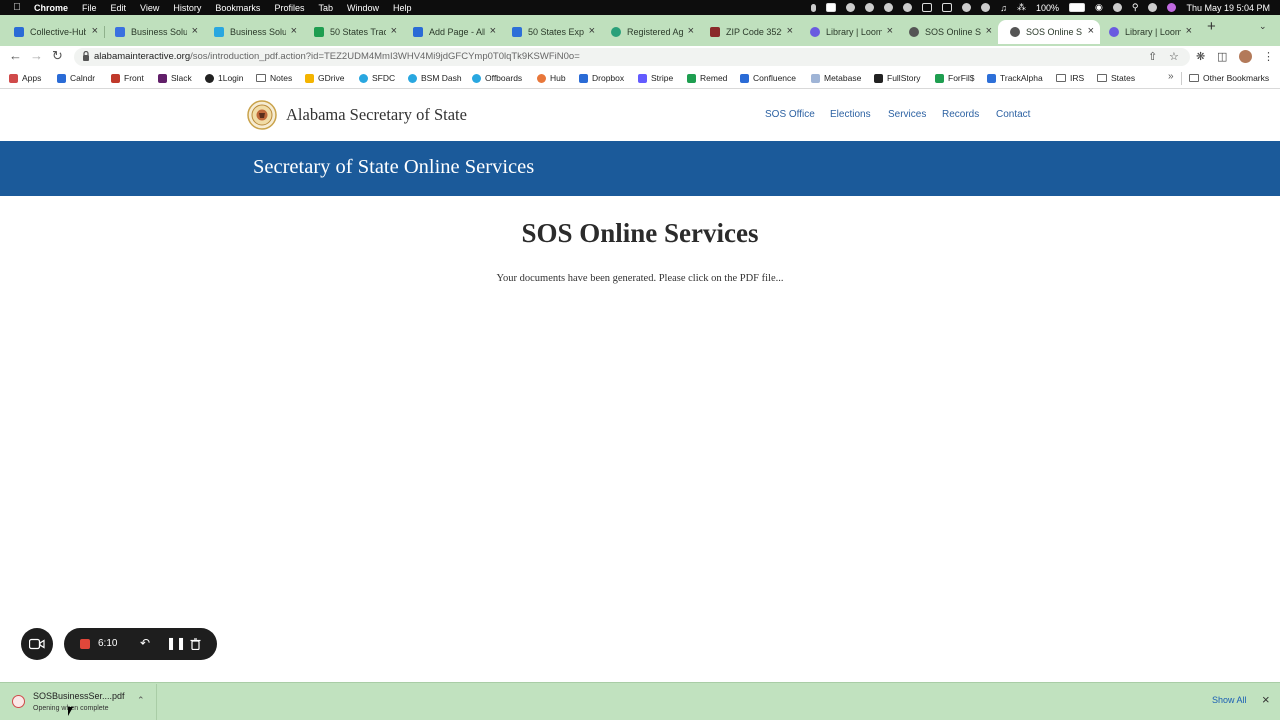 The width and height of the screenshot is (1280, 720). I want to click on bookmarks-overflow-chevron-icon: », so click(1171, 76).